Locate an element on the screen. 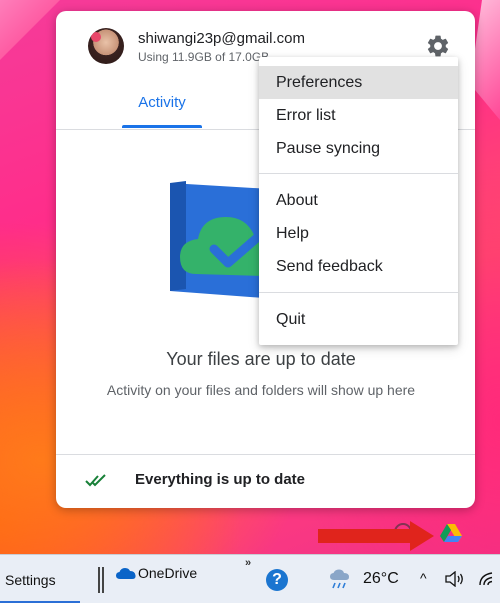 The height and width of the screenshot is (603, 500). menu-item-quit: Quit is located at coordinates (358, 319).